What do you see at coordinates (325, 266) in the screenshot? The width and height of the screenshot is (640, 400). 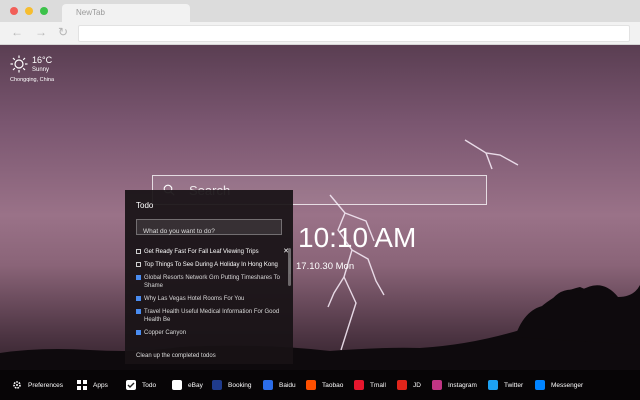 I see `clock-date: 17.10.30 Mon` at bounding box center [325, 266].